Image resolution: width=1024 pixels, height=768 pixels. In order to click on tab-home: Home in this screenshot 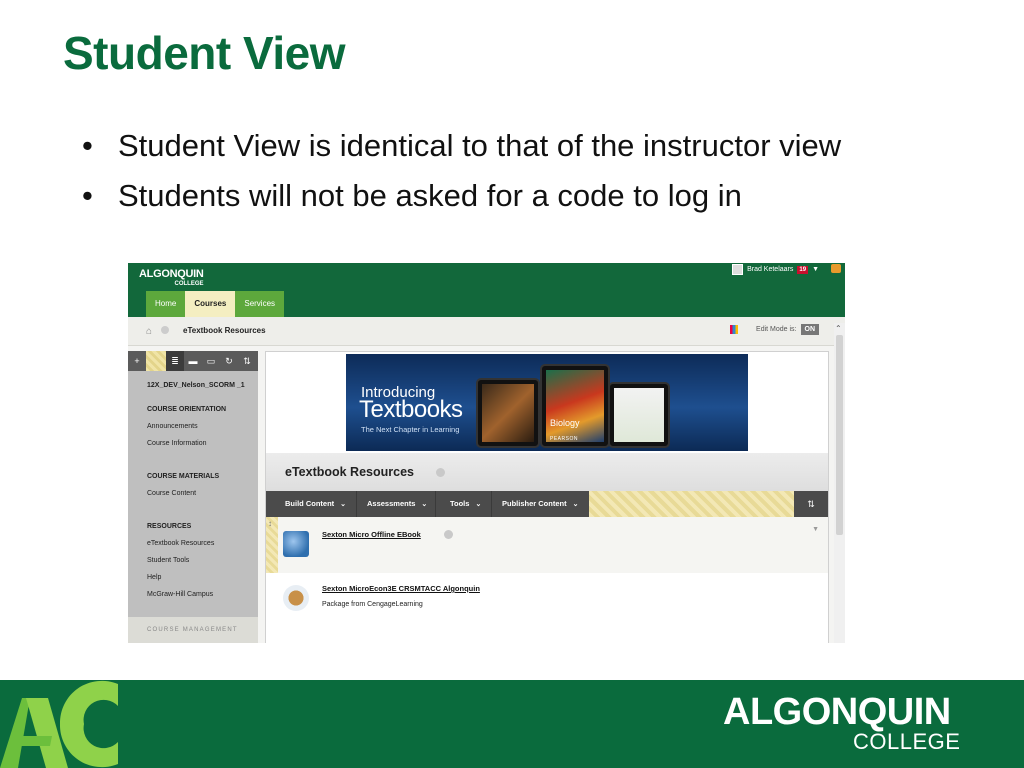, I will do `click(166, 304)`.